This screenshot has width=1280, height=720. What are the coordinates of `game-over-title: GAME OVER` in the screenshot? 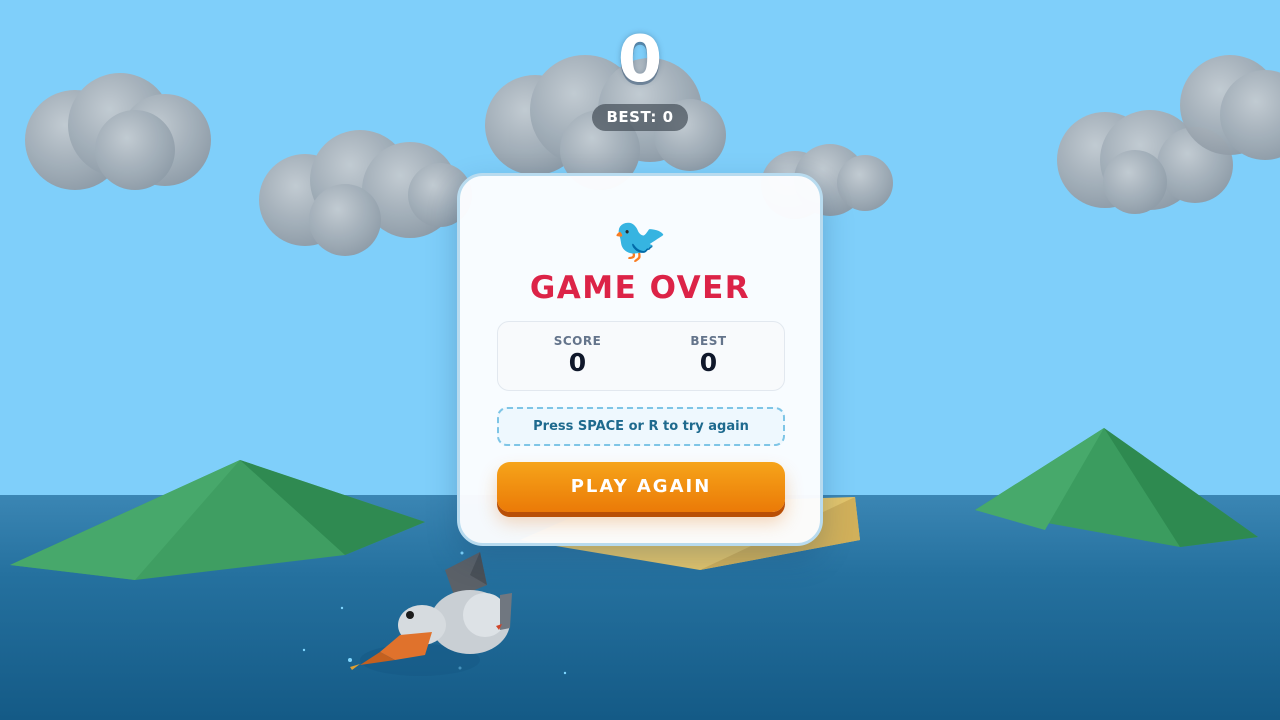 It's located at (640, 288).